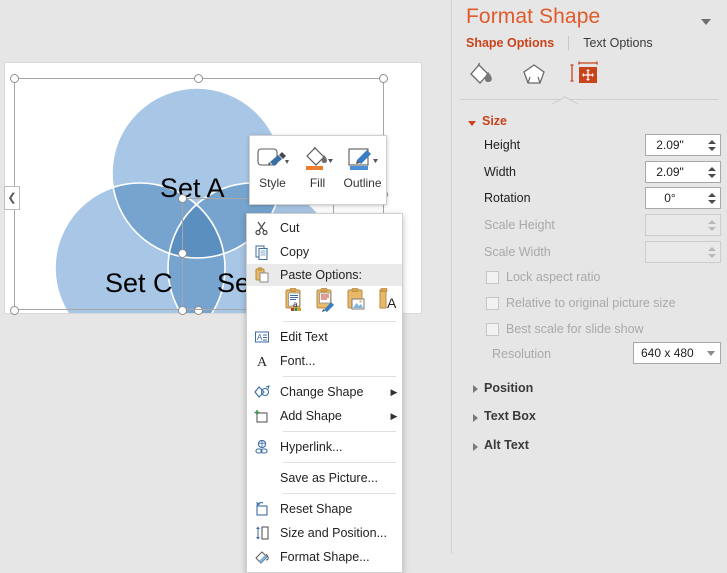  I want to click on tab-shape-options: Shape Options, so click(517, 43).